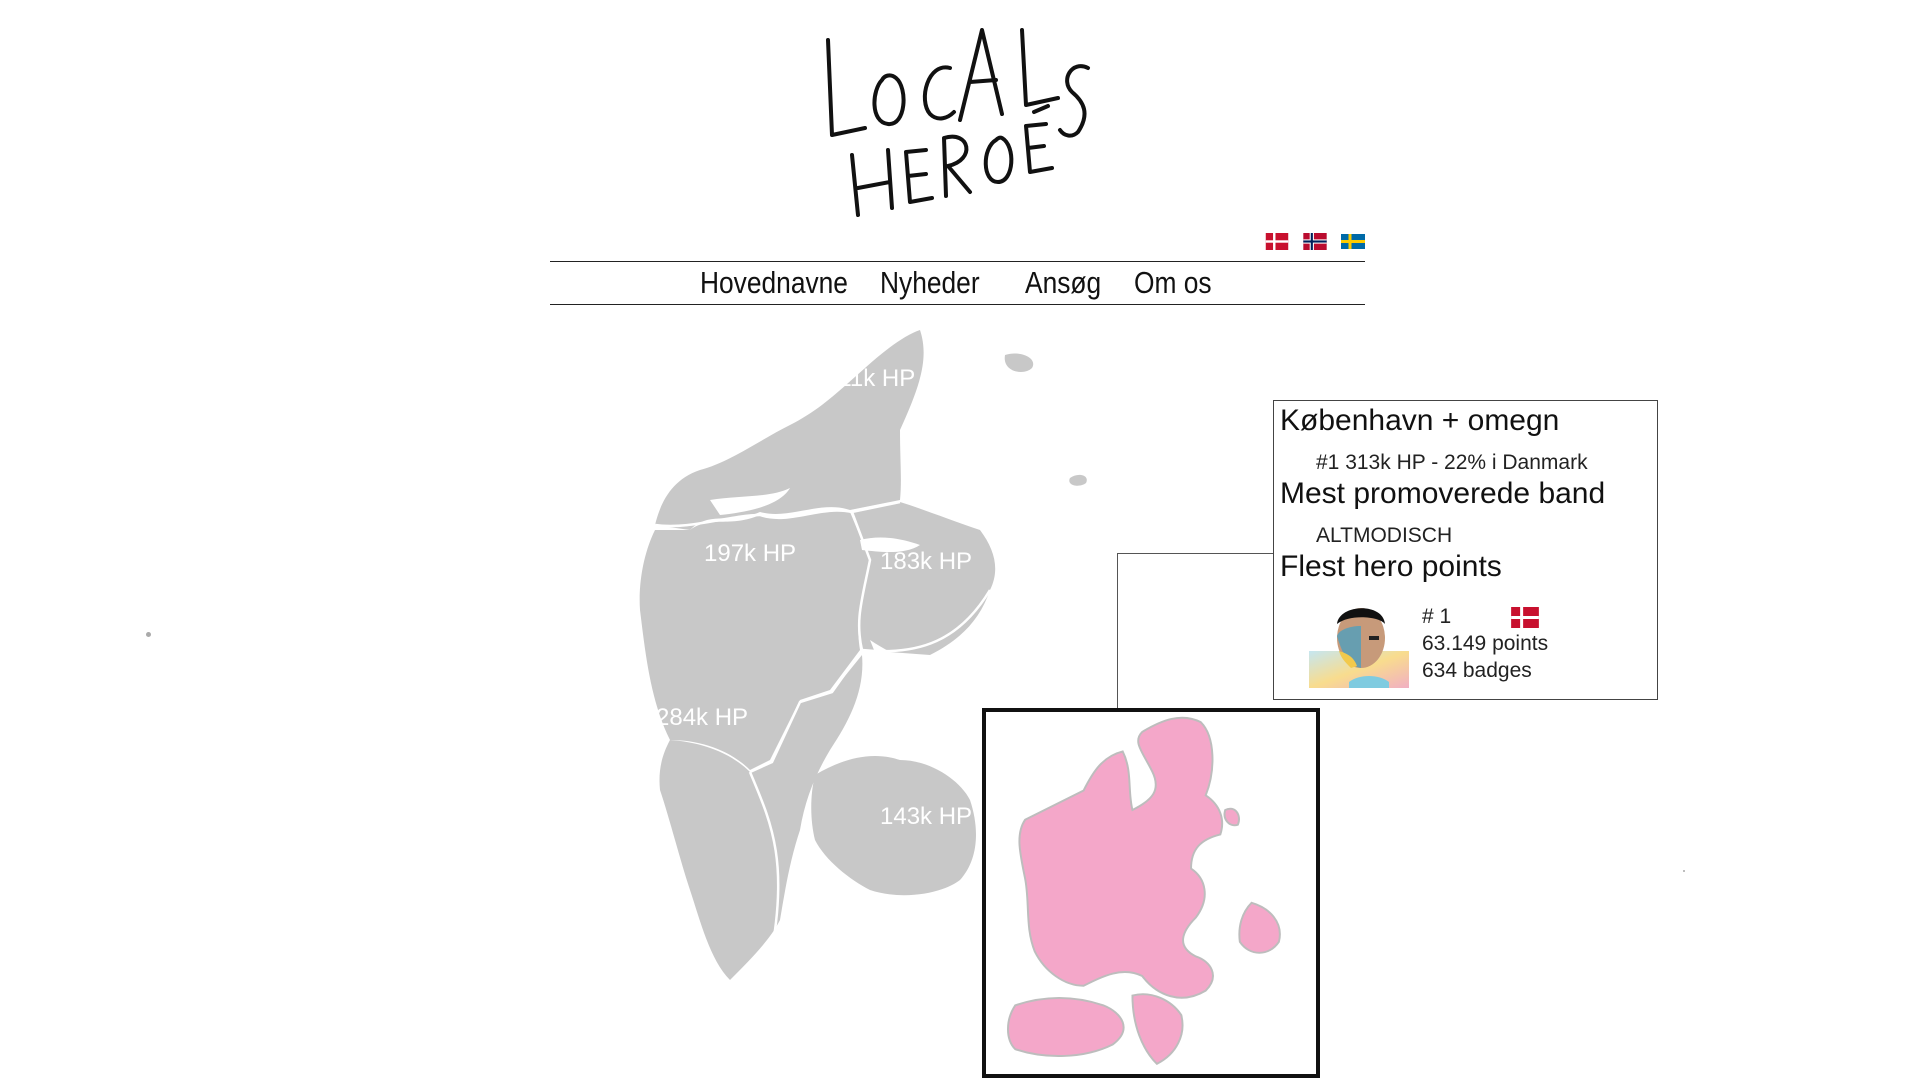 This screenshot has height=1081, width=1920. Describe the element at coordinates (702, 717) in the screenshot. I see `region-label-syddanmark: 284k HP` at that location.